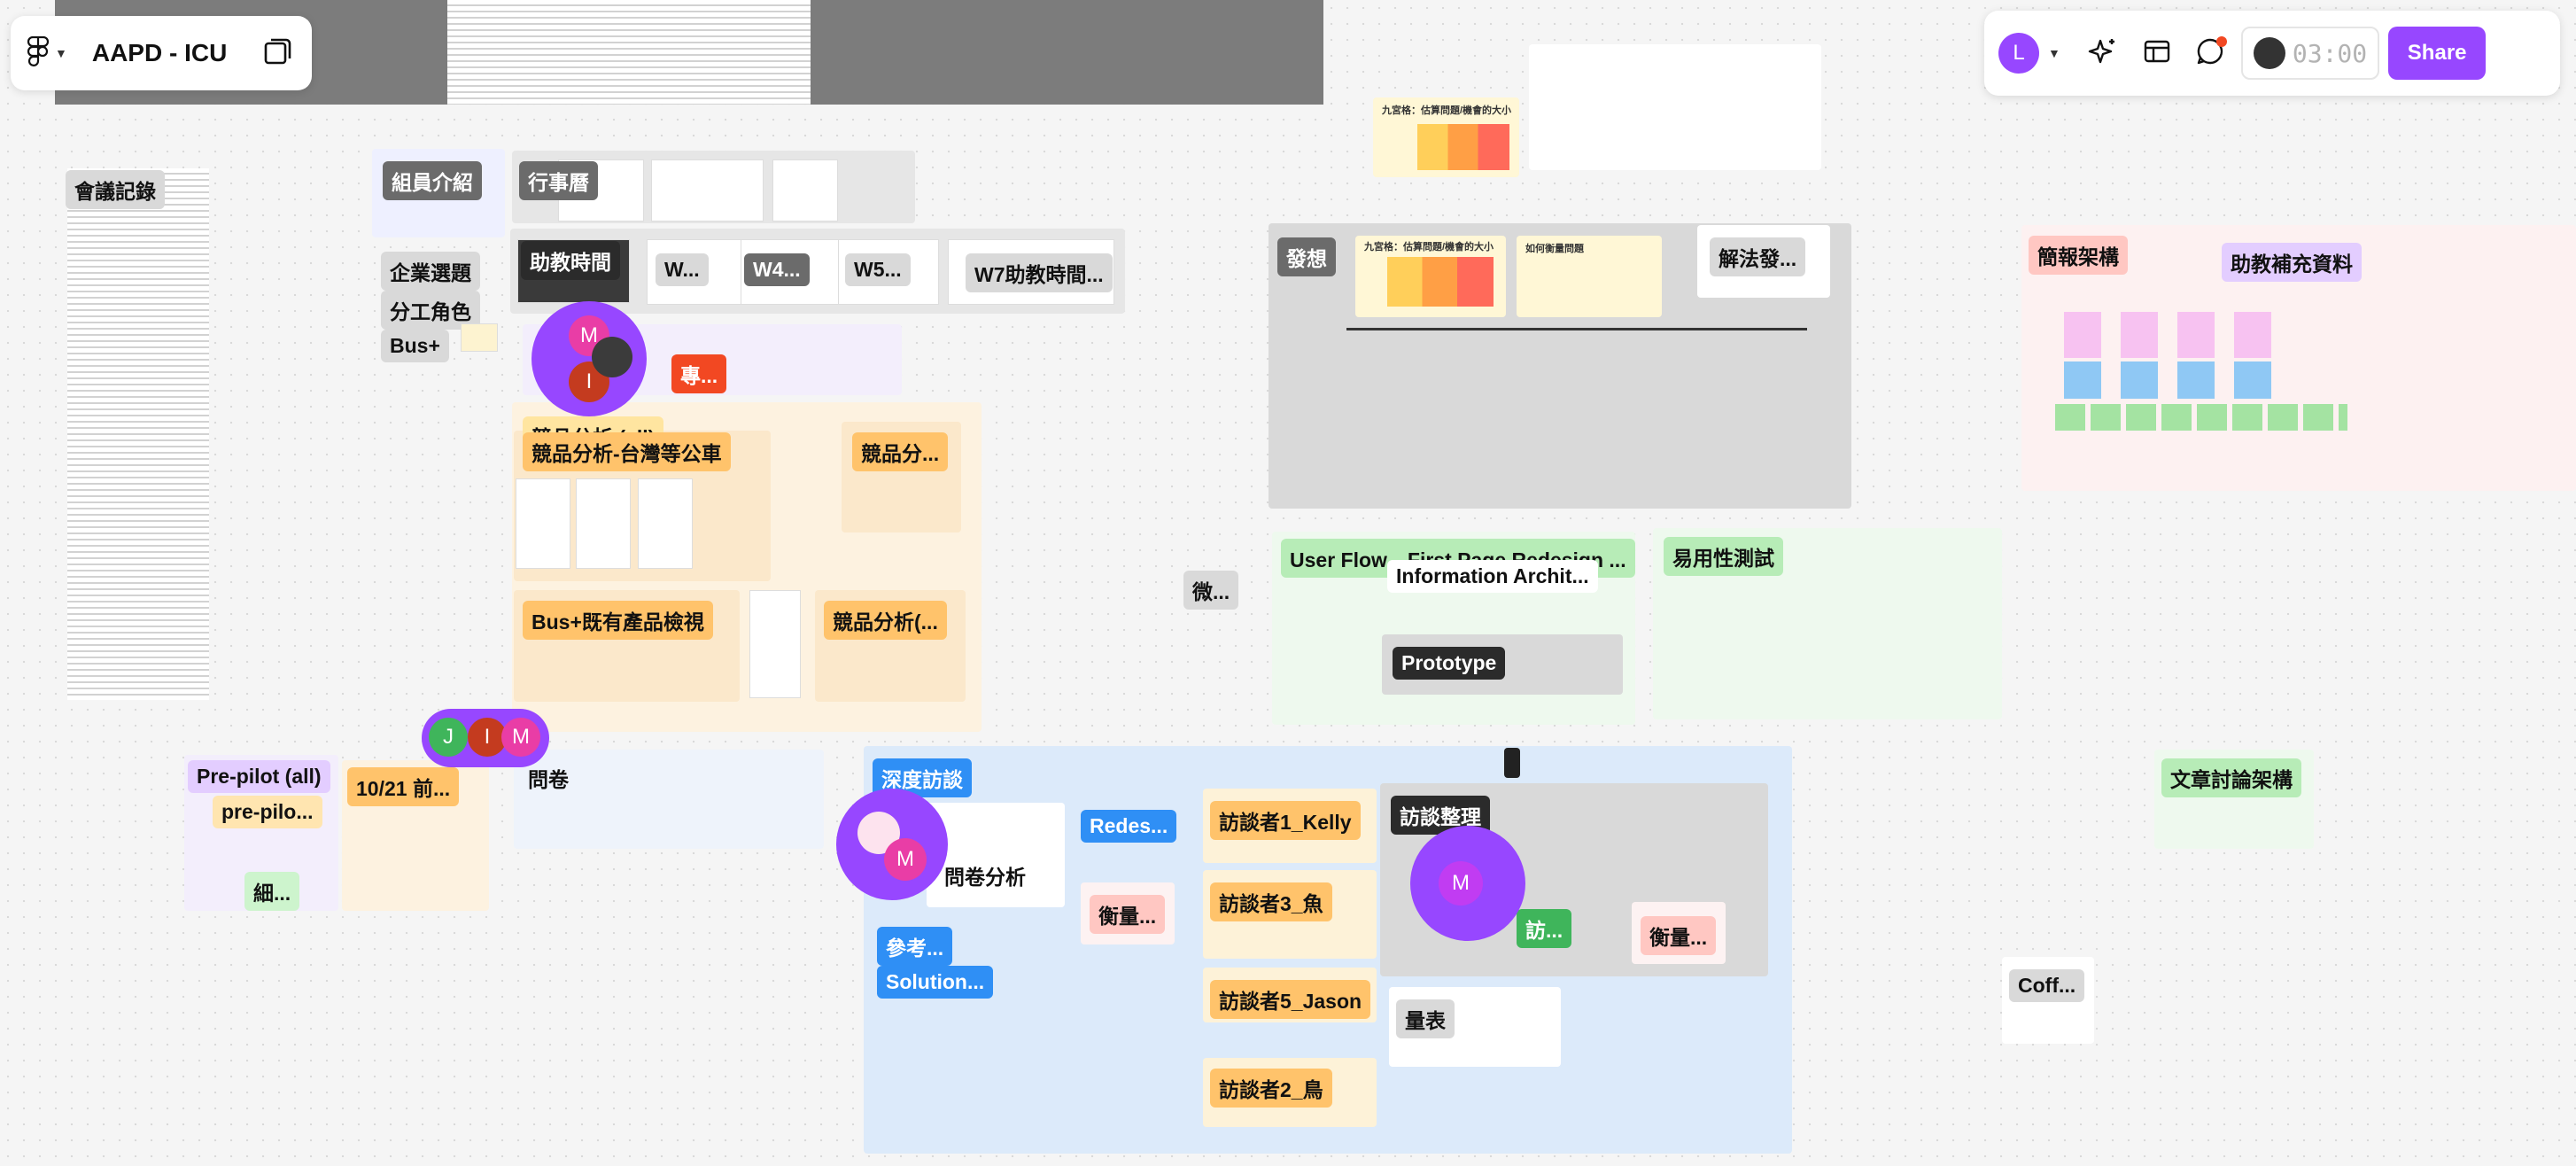 The width and height of the screenshot is (2576, 1166). I want to click on file-title-bar: ▼ AAPD - ICU, so click(161, 53).